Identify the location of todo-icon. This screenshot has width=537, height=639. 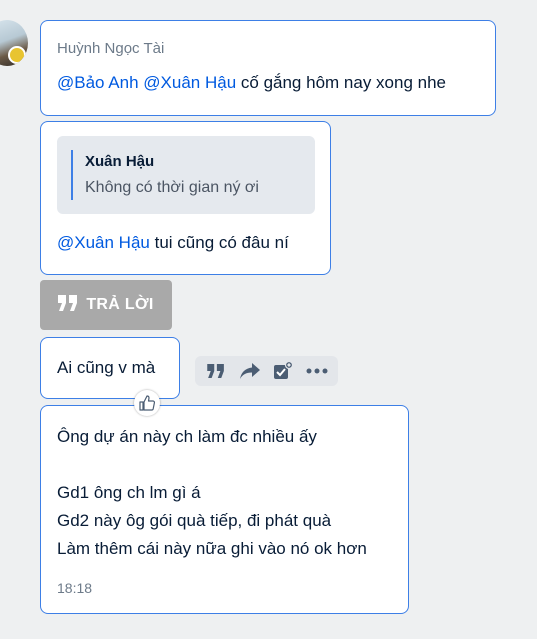
(283, 371).